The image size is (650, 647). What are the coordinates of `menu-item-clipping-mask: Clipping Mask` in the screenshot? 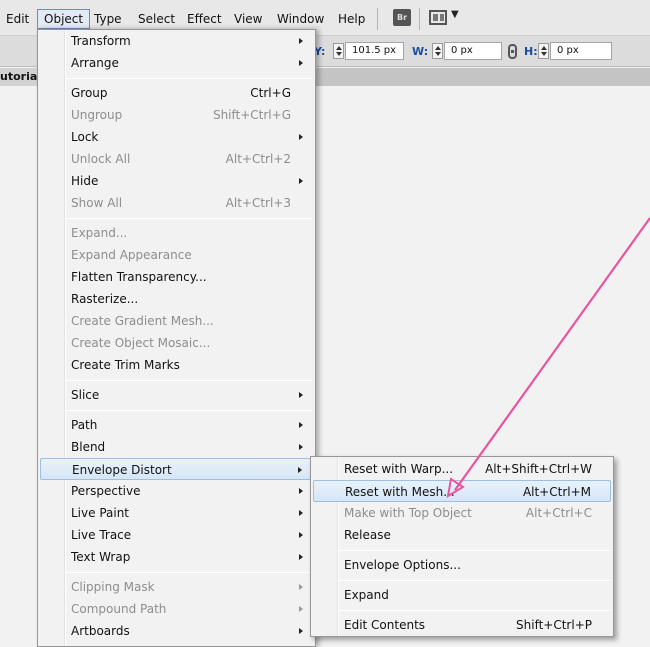 It's located at (176, 587).